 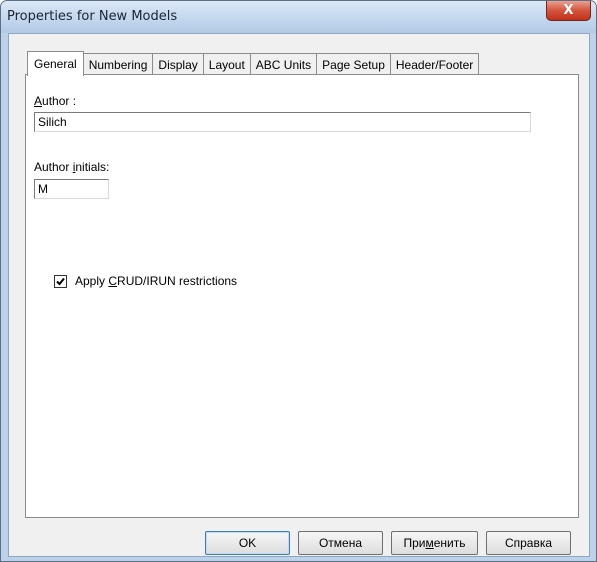 I want to click on tab-header-footer: Header/Footer, so click(x=434, y=64).